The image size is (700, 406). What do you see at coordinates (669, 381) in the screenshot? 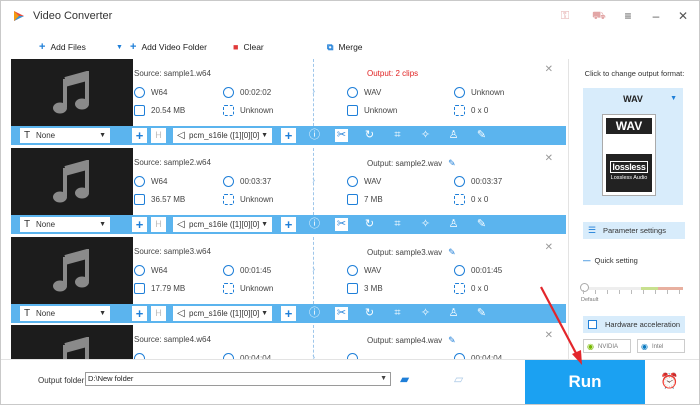
I see `alarm-clock-icon: ⏰` at bounding box center [669, 381].